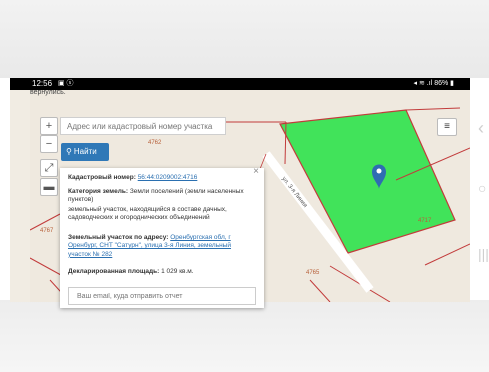  Describe the element at coordinates (425, 221) in the screenshot. I see `plot-label: 4717` at that location.